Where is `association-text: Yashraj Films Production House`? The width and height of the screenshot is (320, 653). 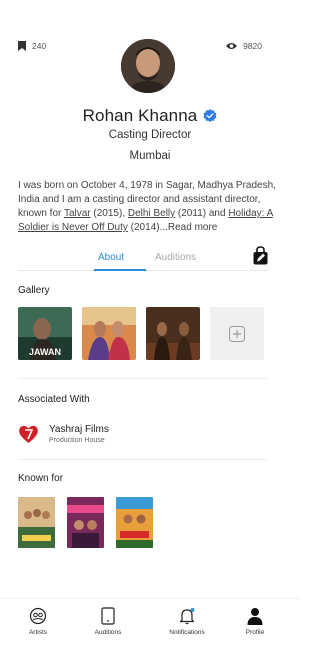
association-text: Yashraj Films Production House is located at coordinates (79, 434).